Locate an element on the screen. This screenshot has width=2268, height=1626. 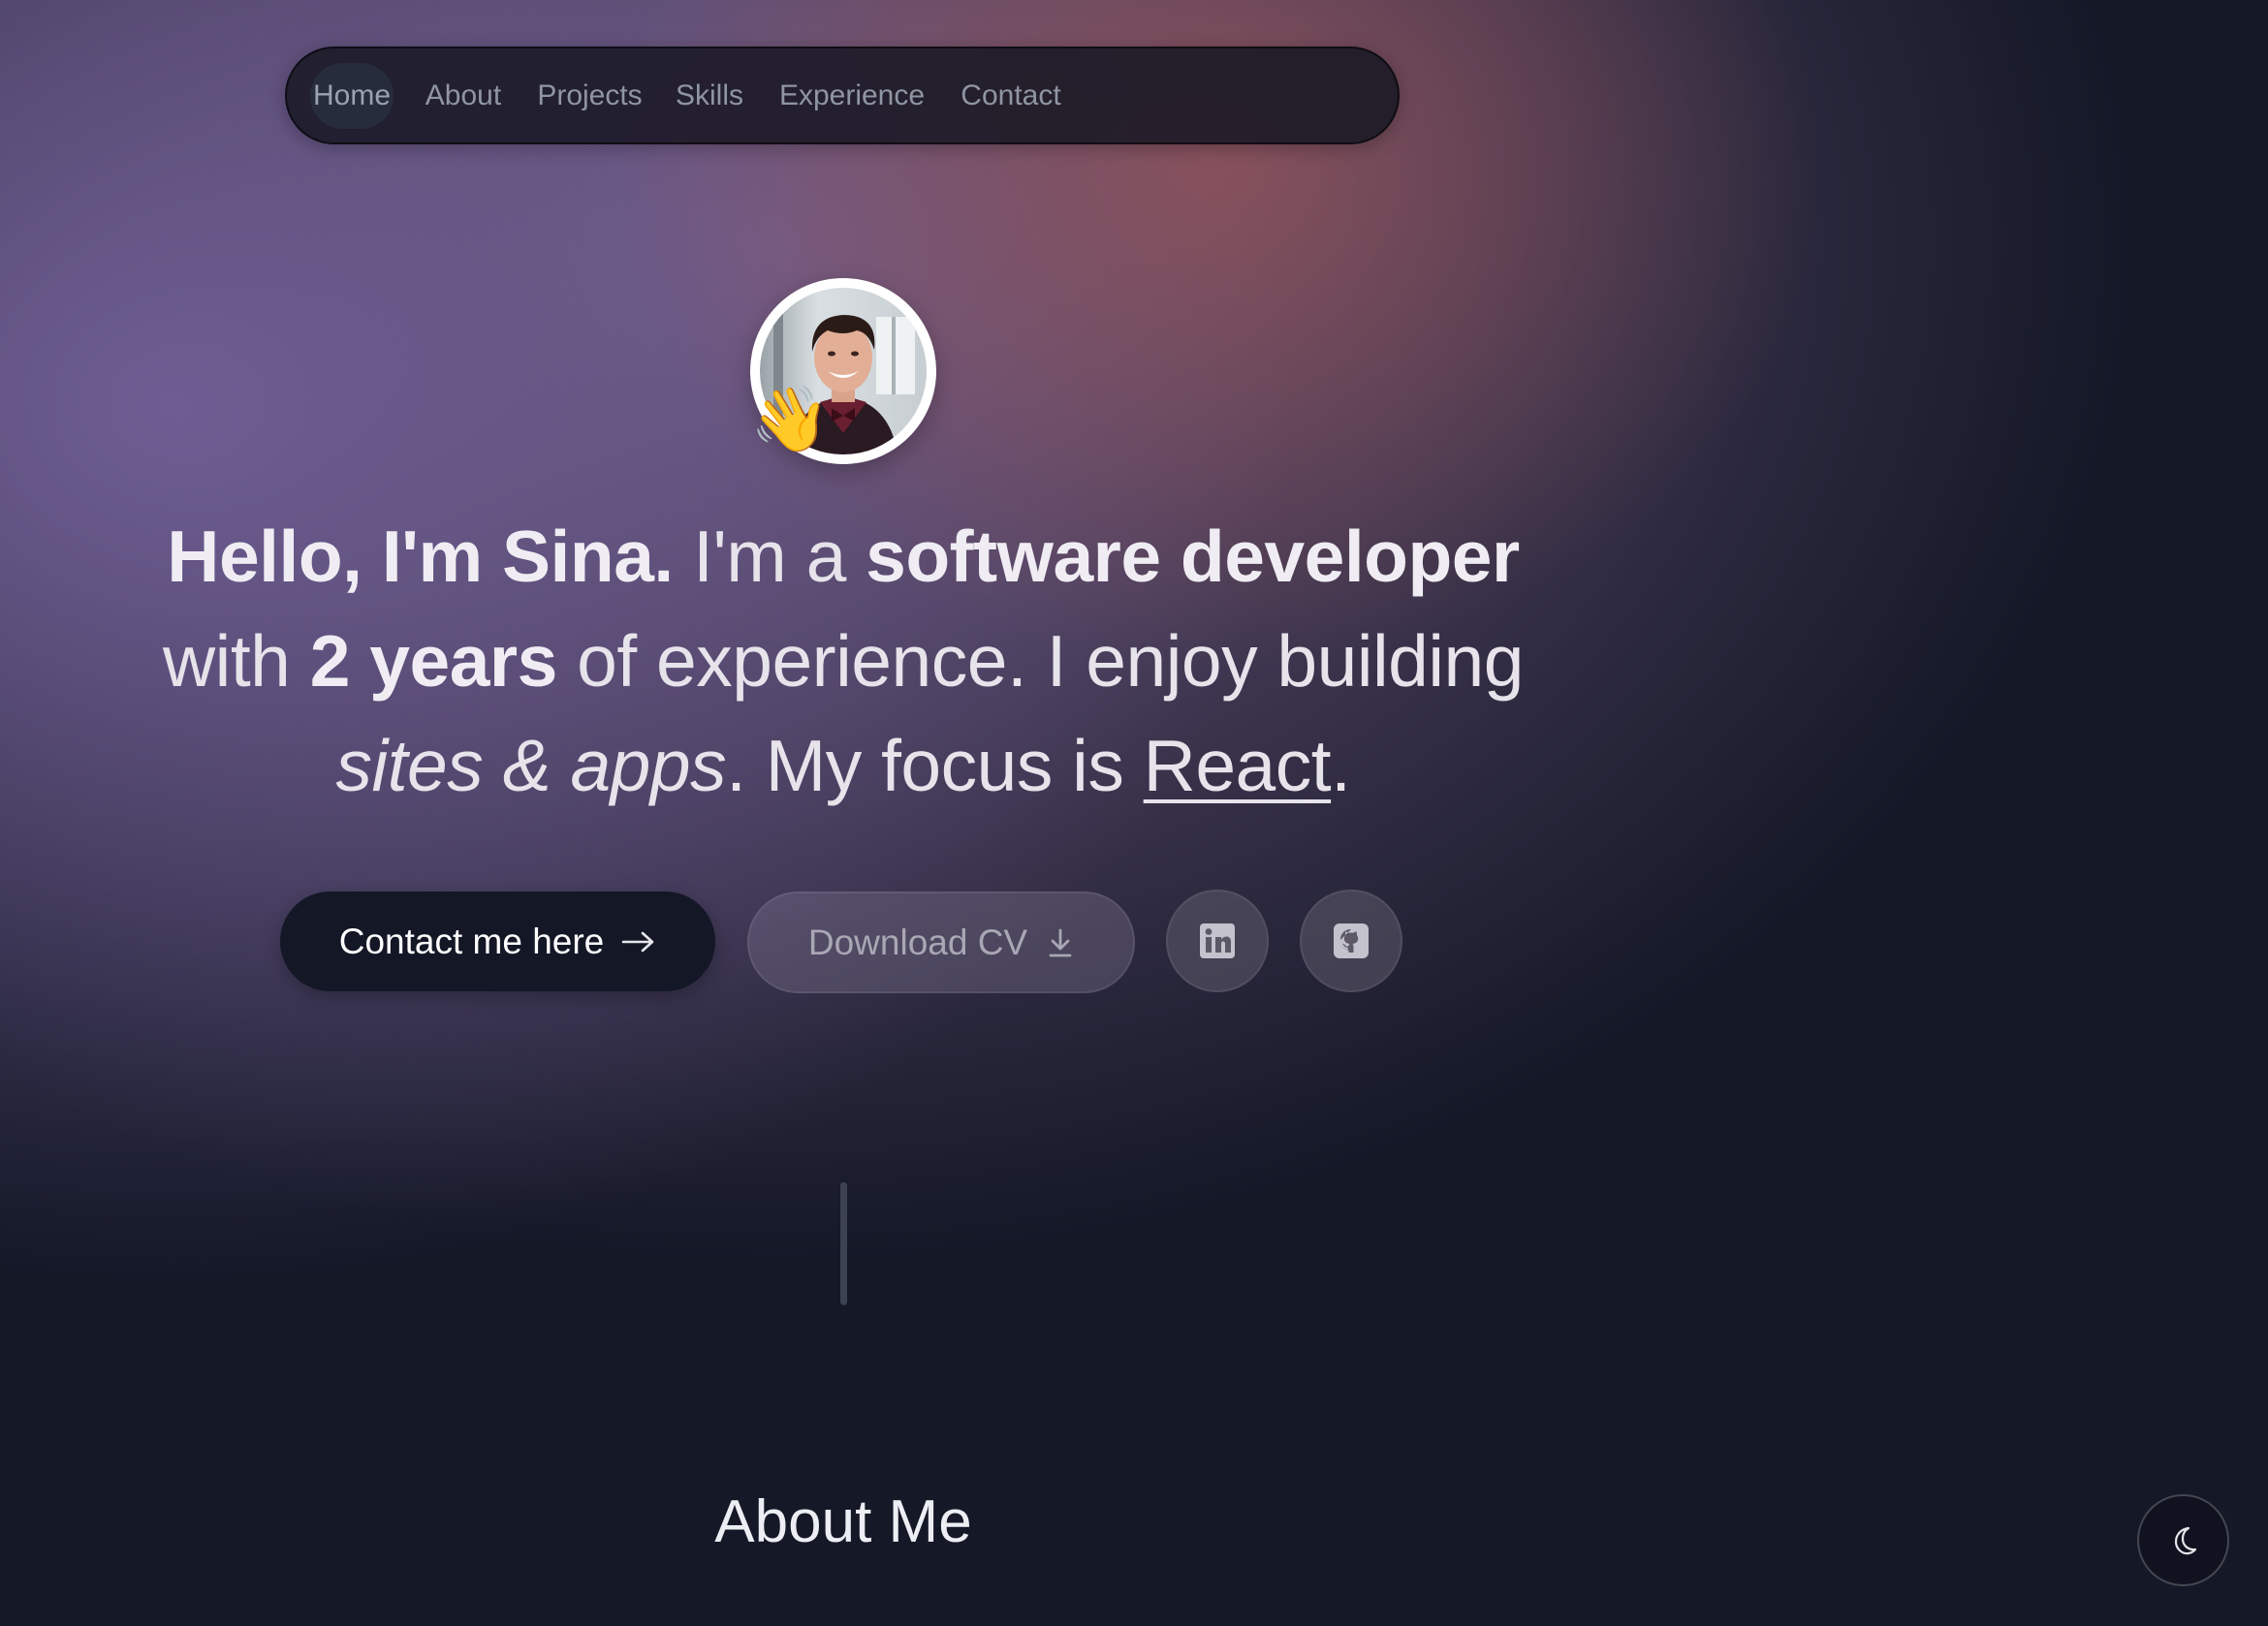
headline-text-4: . My focus is is located at coordinates (935, 765).